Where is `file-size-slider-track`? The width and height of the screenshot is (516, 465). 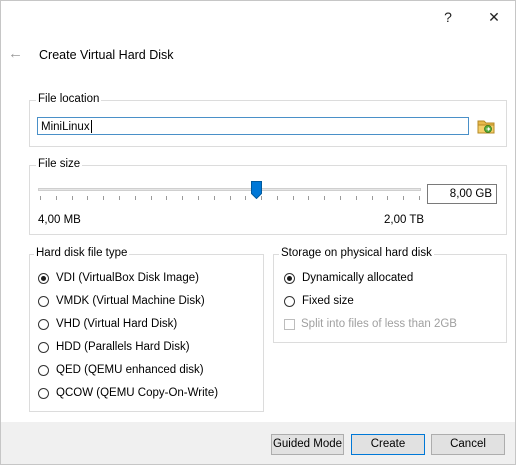 file-size-slider-track is located at coordinates (229, 189).